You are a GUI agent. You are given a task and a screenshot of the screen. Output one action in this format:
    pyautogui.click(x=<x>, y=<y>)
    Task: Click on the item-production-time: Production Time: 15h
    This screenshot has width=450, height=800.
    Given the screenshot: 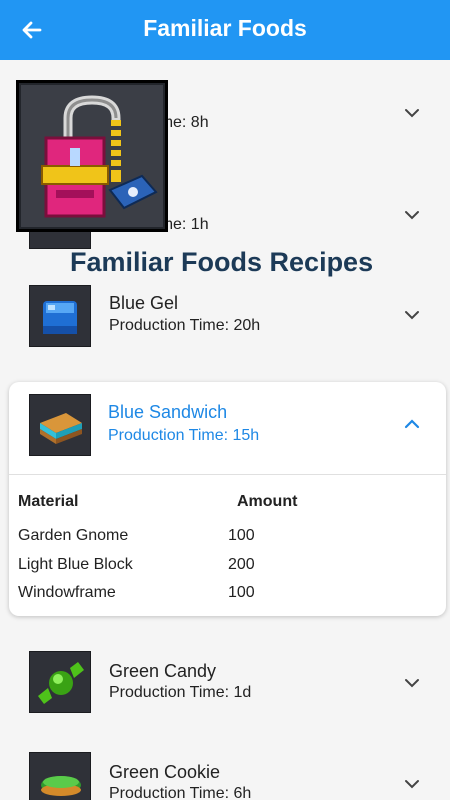 What is the action you would take?
    pyautogui.click(x=184, y=435)
    